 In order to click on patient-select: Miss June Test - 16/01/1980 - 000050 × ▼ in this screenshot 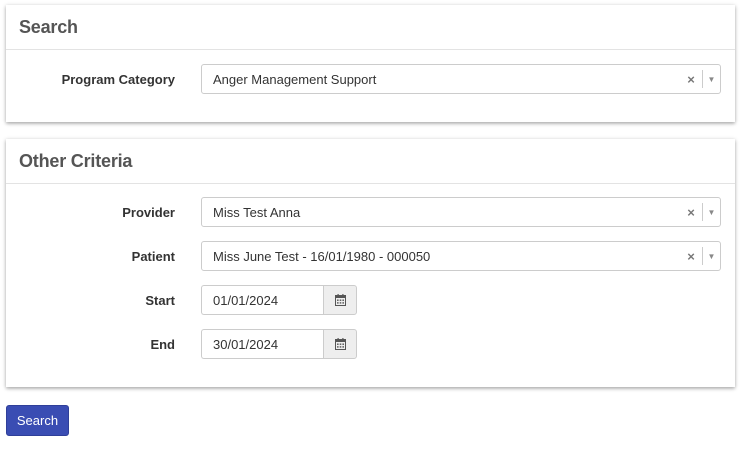, I will do `click(461, 256)`.